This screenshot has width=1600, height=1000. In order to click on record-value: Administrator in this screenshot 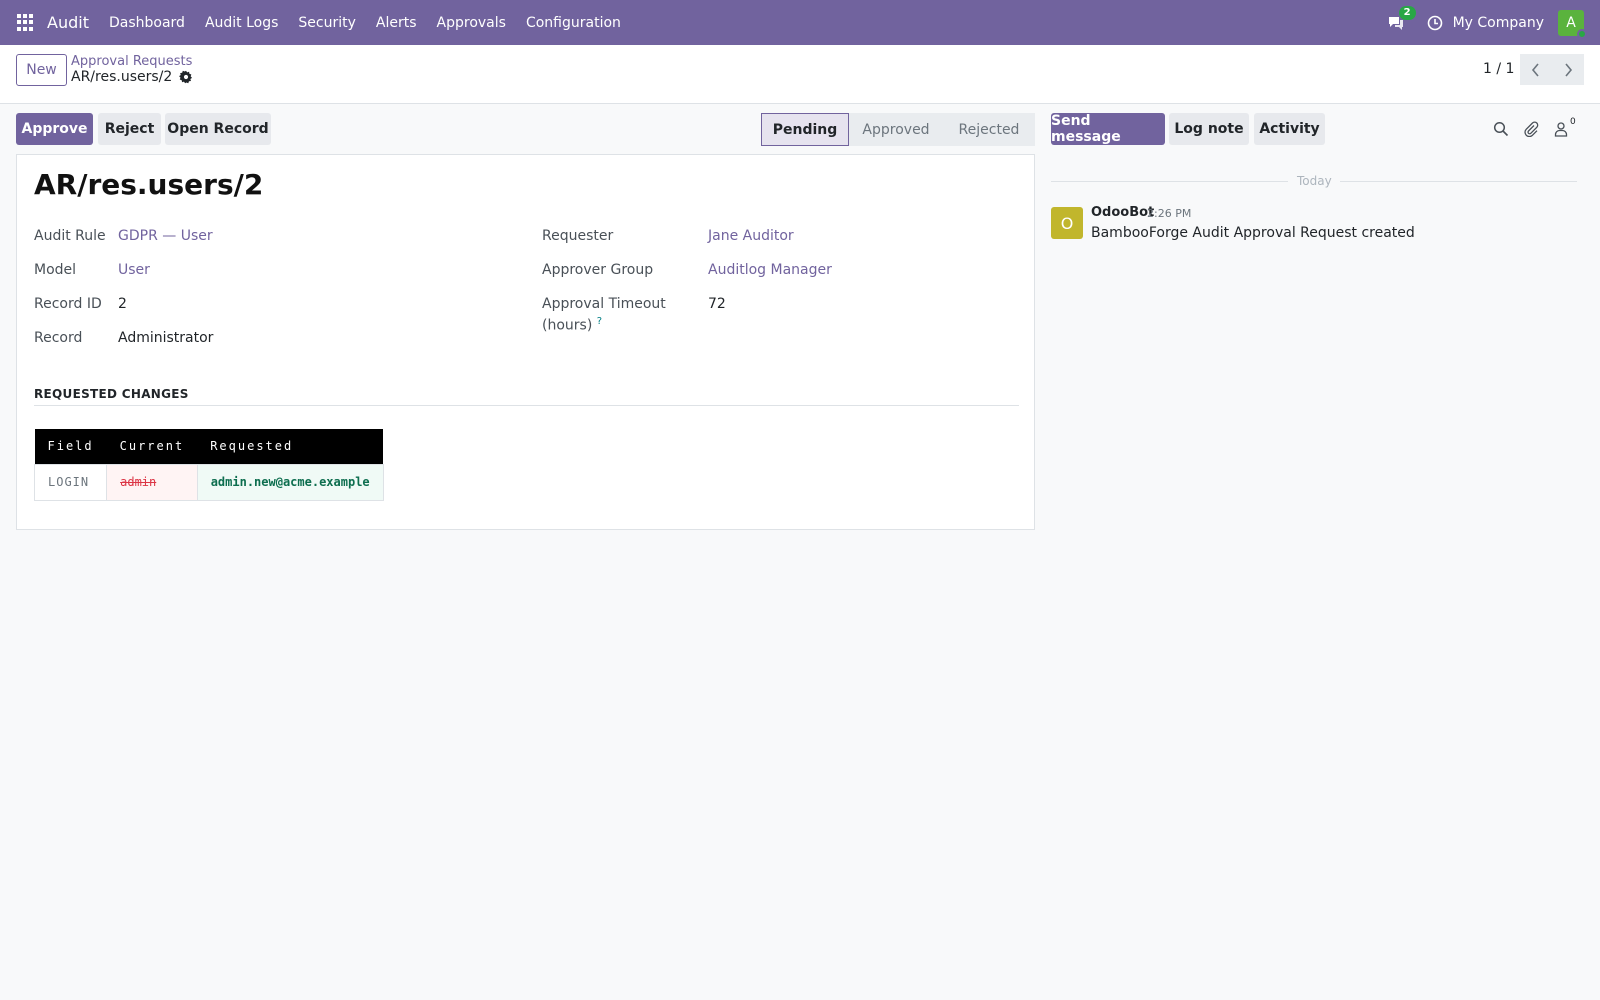, I will do `click(166, 338)`.